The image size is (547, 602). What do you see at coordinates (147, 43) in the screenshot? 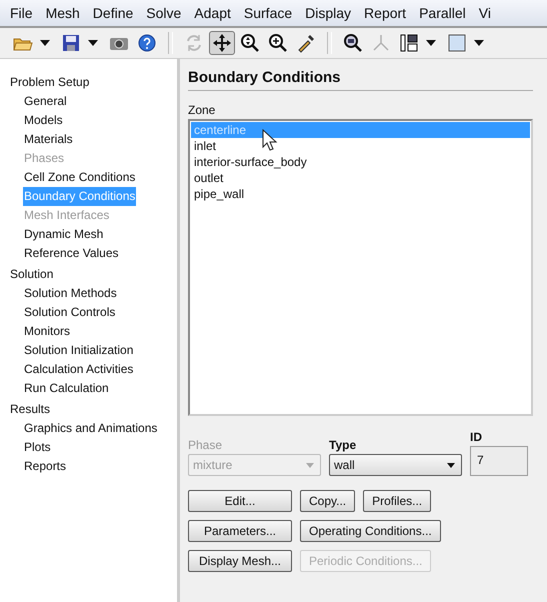
I see `help-icon` at bounding box center [147, 43].